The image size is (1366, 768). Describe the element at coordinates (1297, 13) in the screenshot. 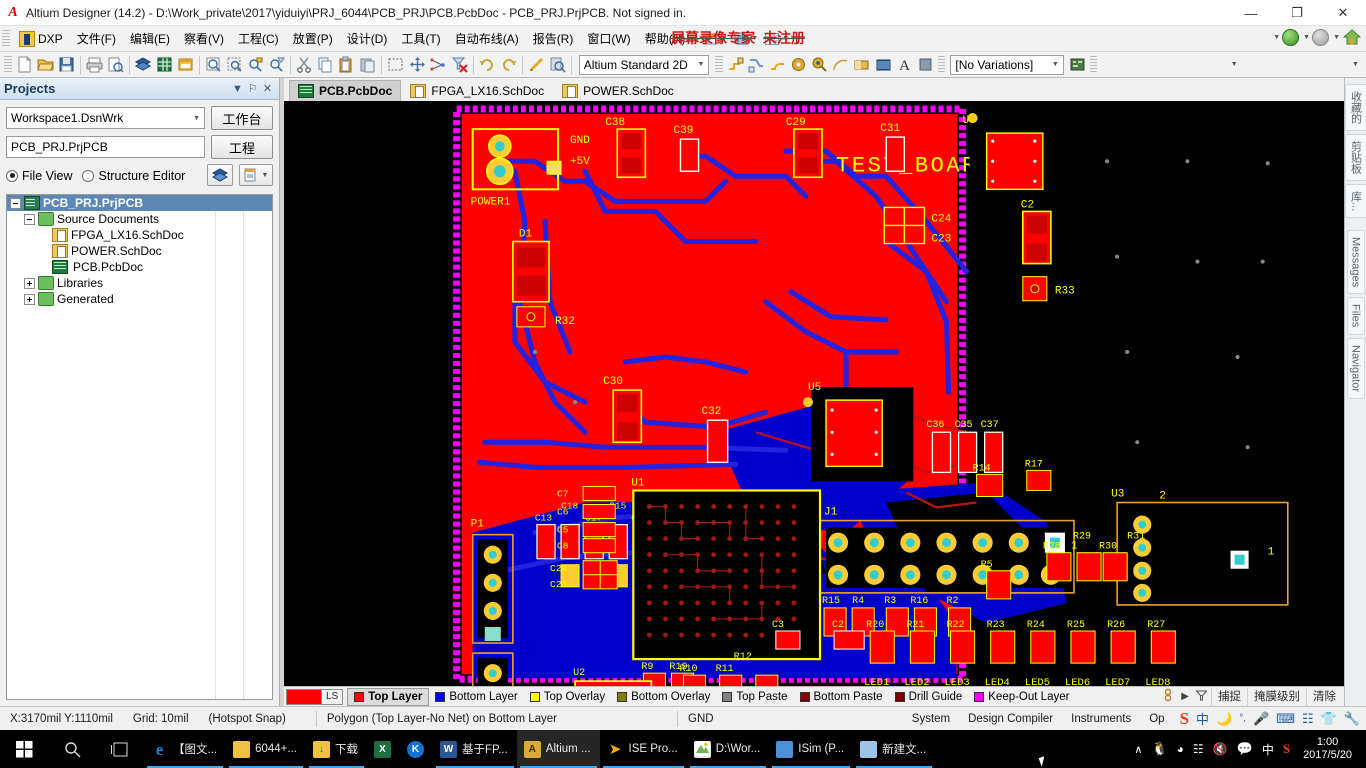

I see `maximize-button: ❐` at that location.